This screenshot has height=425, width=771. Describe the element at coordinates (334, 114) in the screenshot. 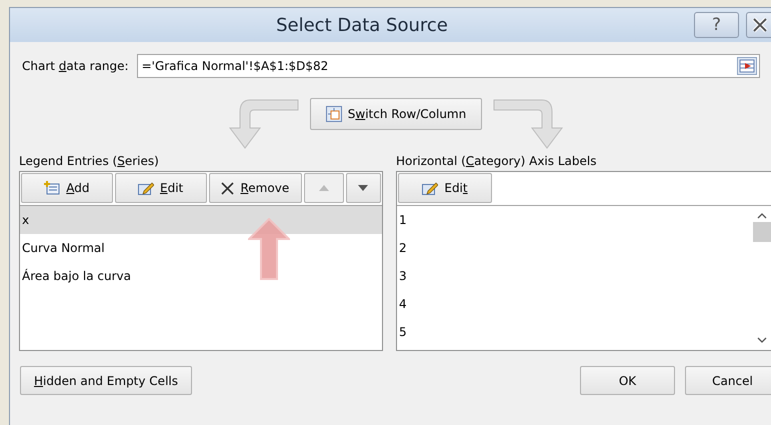

I see `swap-table-icon` at that location.